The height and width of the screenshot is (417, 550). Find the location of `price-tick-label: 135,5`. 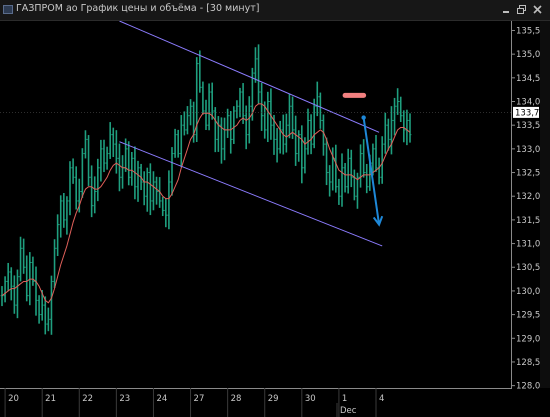

price-tick-label: 135,5 is located at coordinates (528, 31).